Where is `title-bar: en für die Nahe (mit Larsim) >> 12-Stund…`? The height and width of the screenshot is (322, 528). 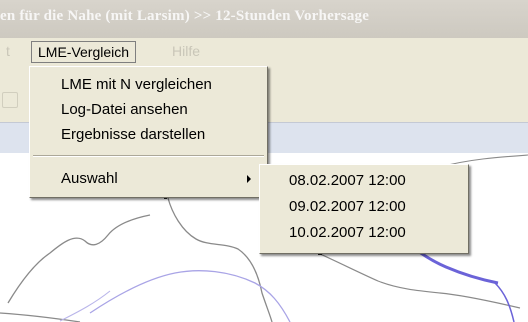 title-bar: en für die Nahe (mit Larsim) >> 12-Stund… is located at coordinates (264, 19).